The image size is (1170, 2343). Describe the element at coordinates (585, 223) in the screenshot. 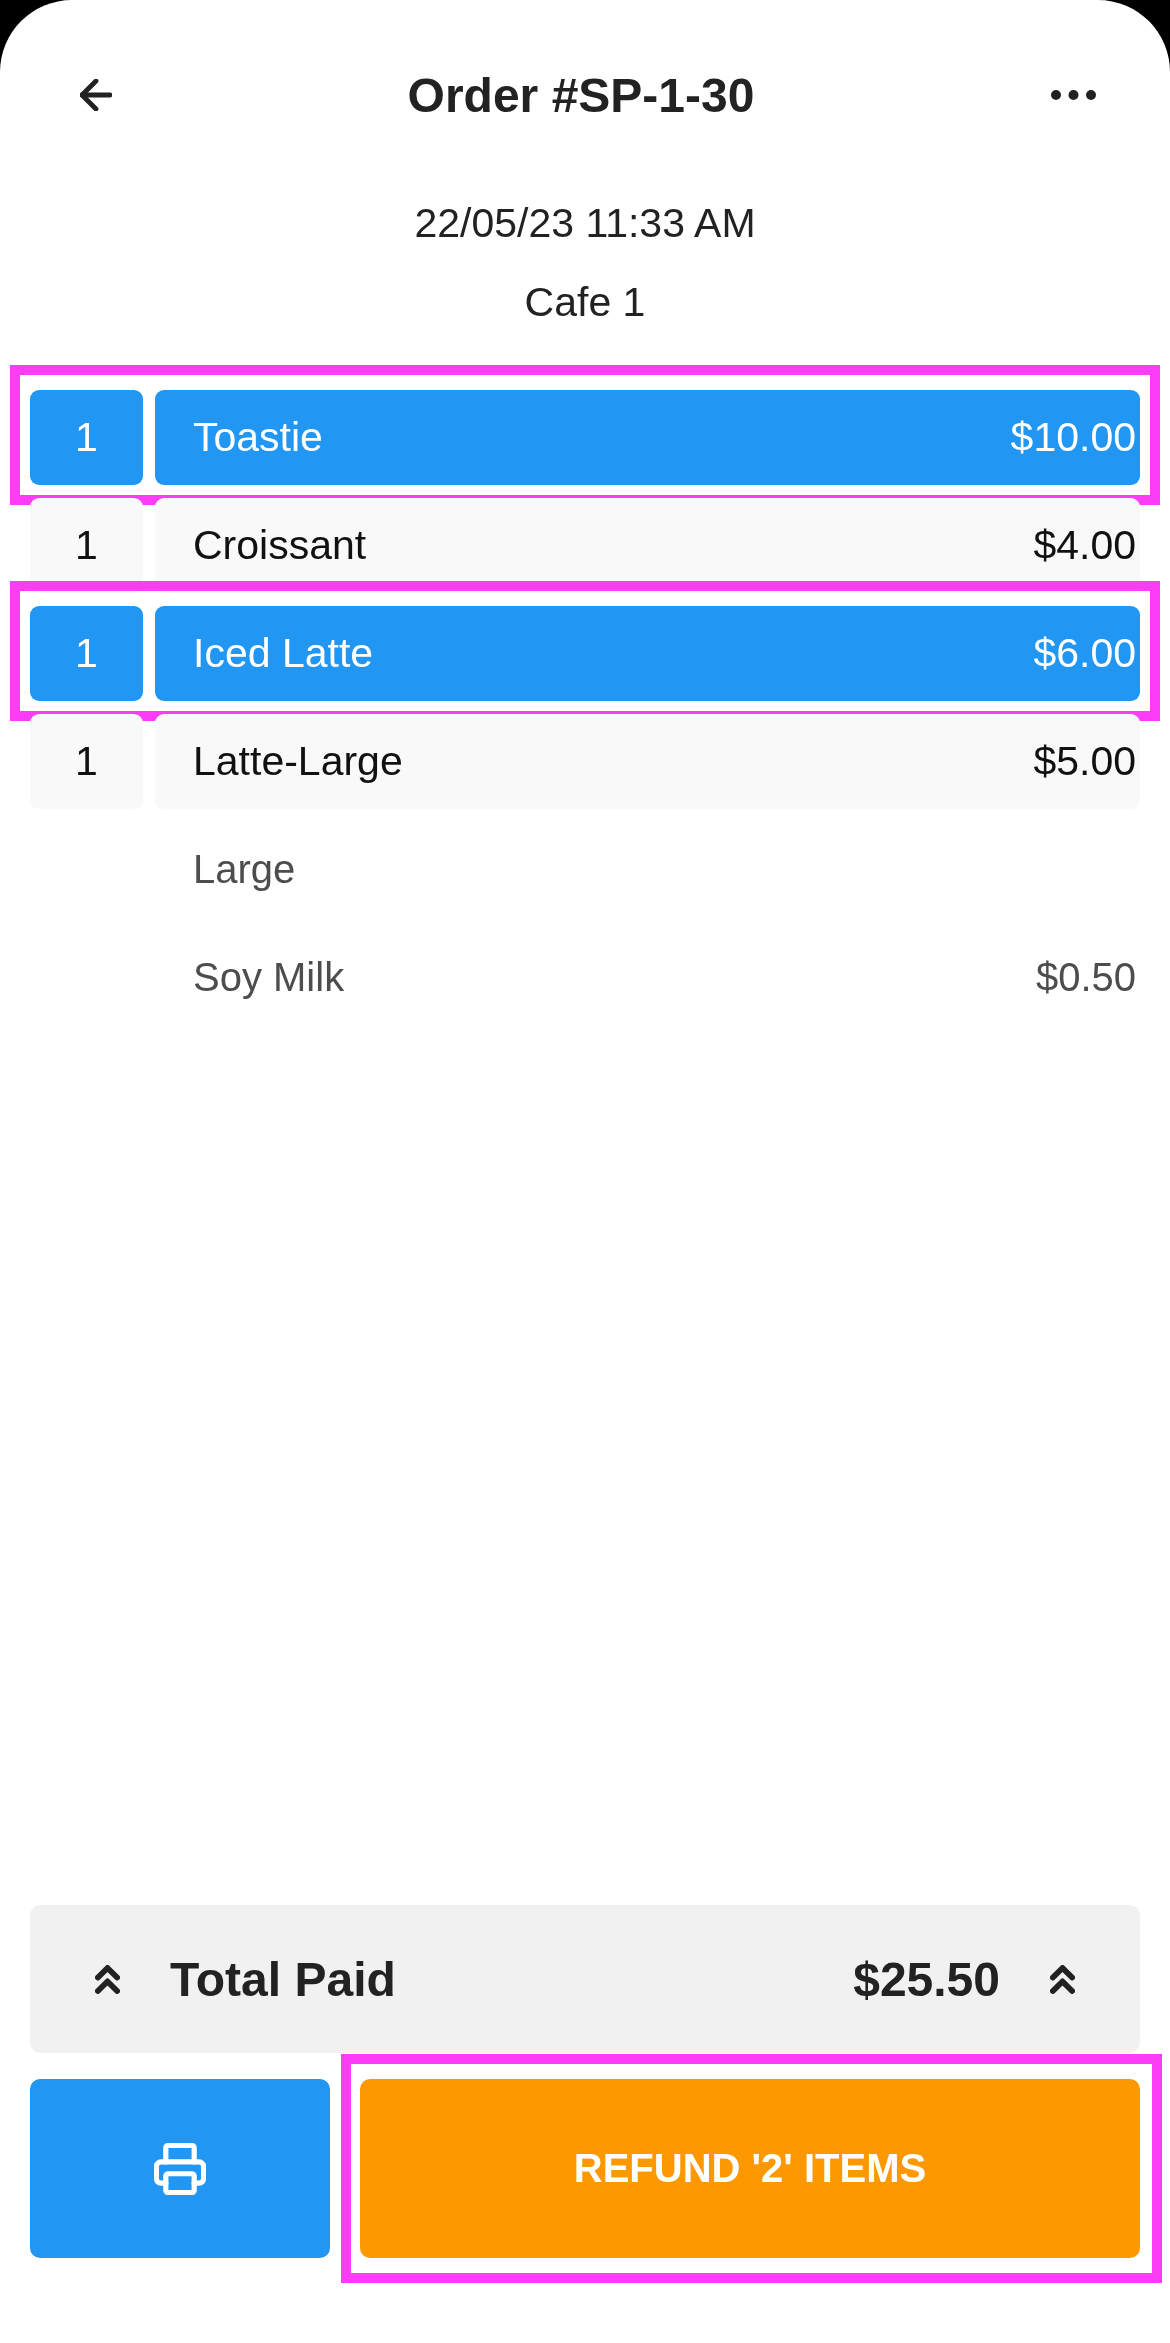

I see `order-datetime: 22/05/23 11:33 AM` at that location.